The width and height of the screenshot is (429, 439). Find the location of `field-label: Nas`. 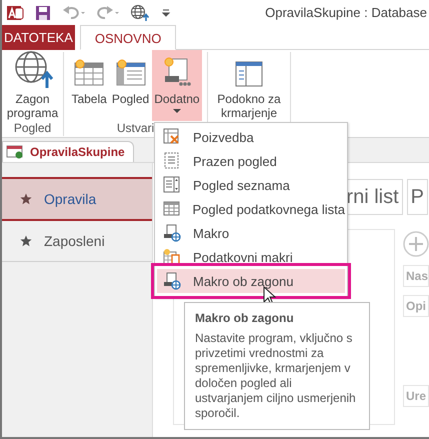

field-label: Nas is located at coordinates (416, 276).